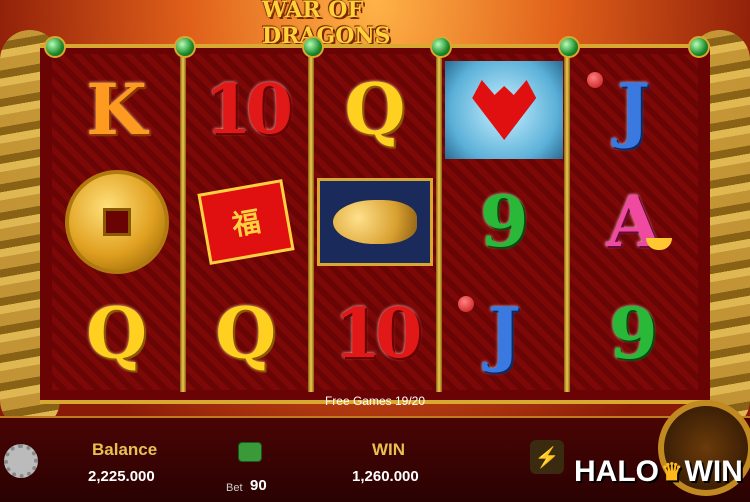  Describe the element at coordinates (547, 457) in the screenshot. I see `turbo-lightning-icon: ⚡` at that location.